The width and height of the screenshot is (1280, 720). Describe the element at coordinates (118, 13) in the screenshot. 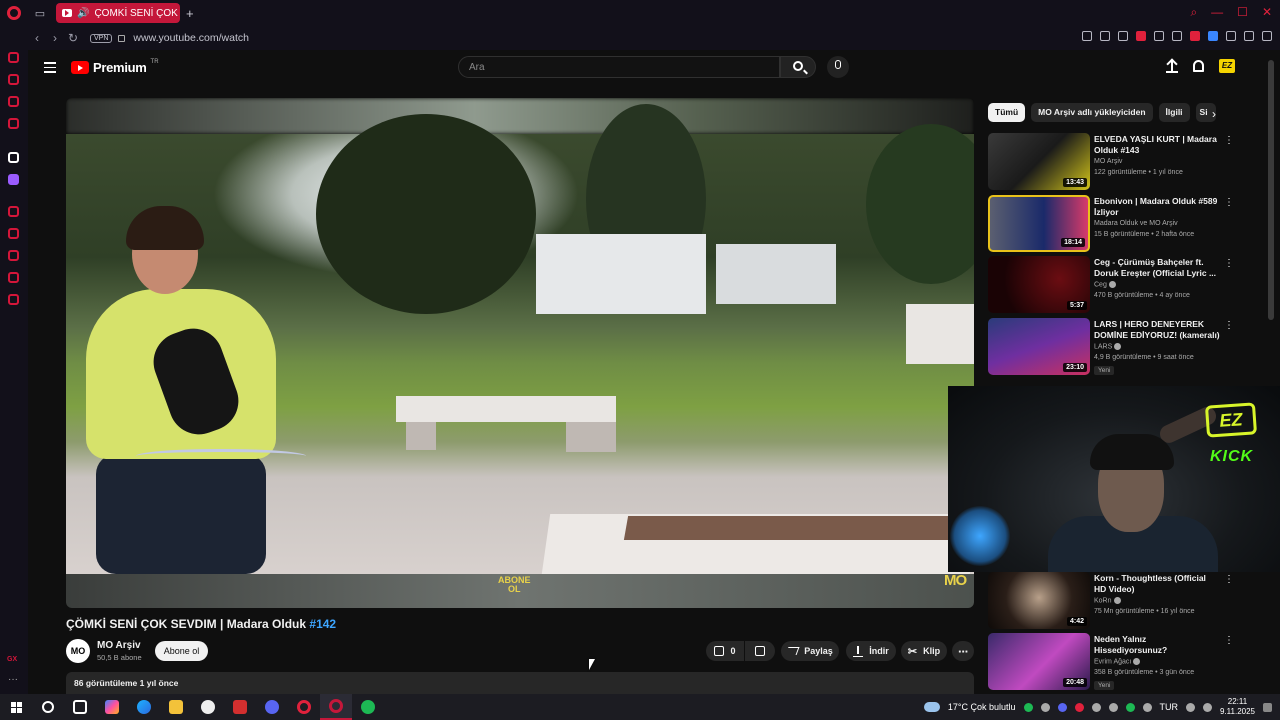

I see `browser-tab-active: 🔊 ÇOMKİ SENİ ÇOK SEV` at that location.